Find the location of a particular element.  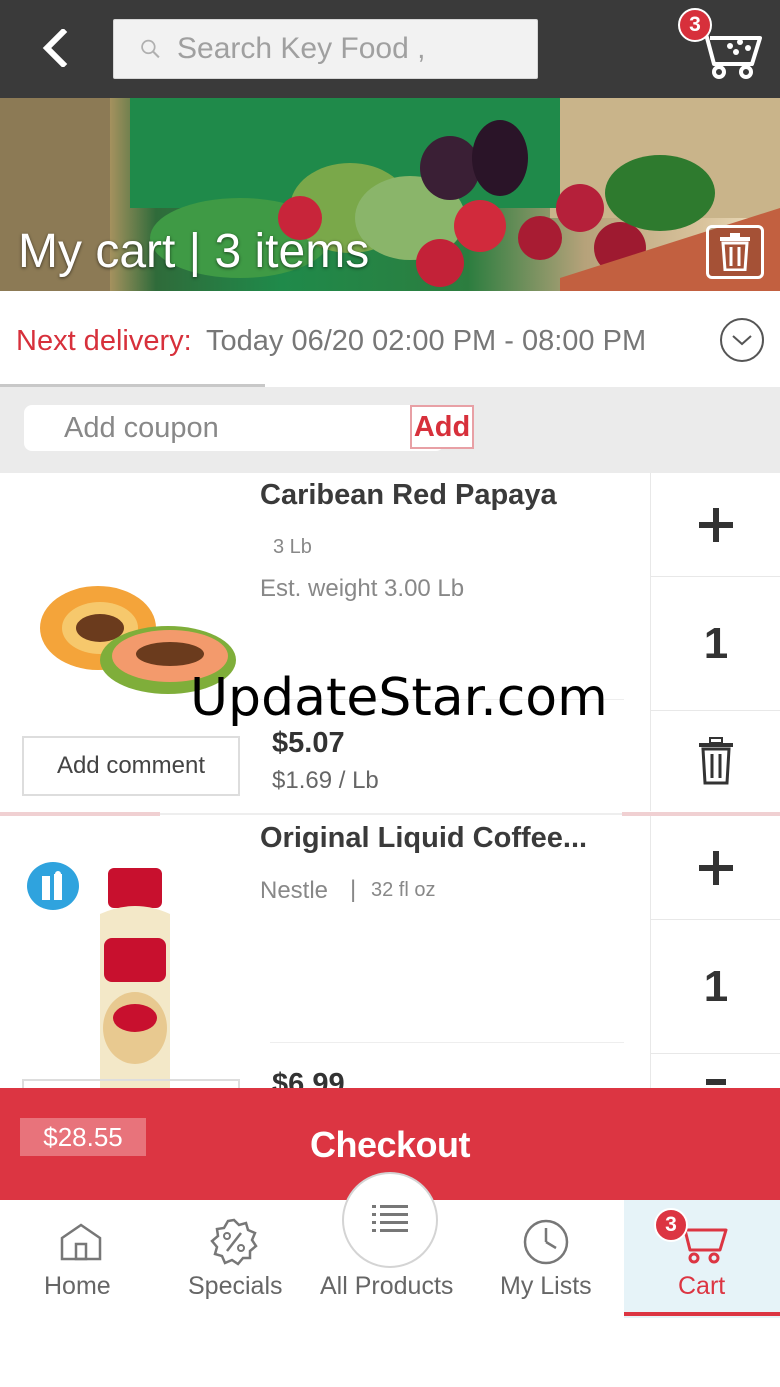

delivery-label: Next delivery: is located at coordinates (104, 341).